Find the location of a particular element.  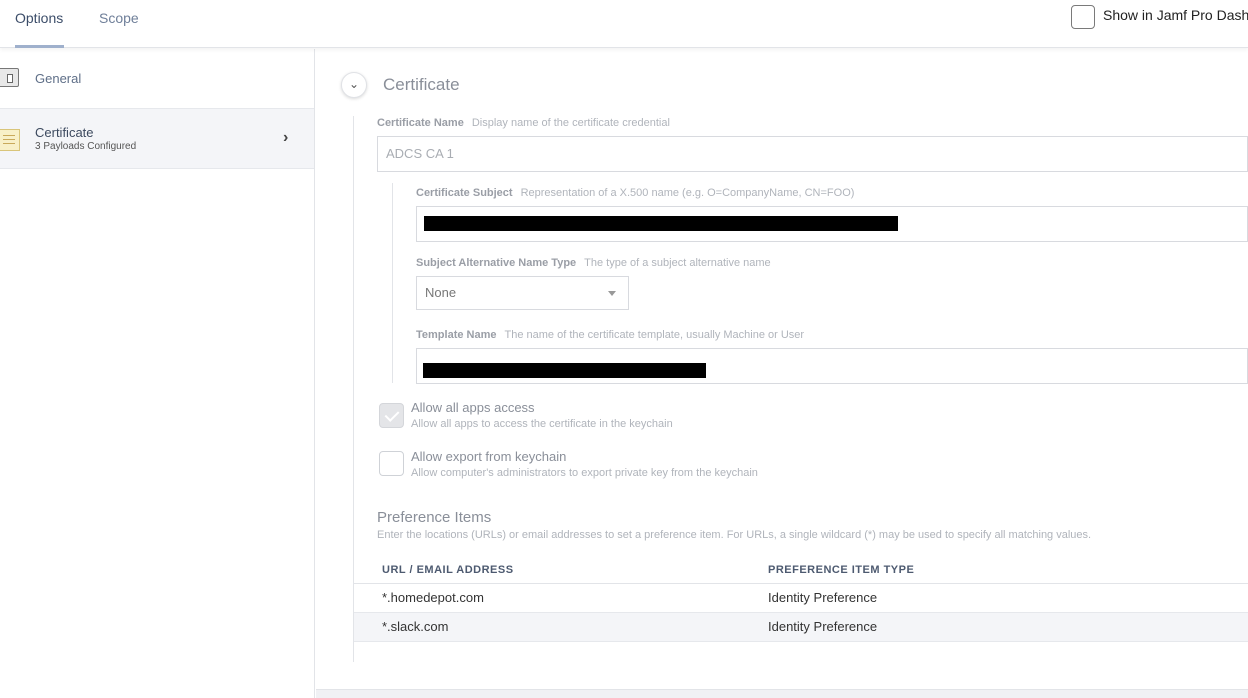

table-row: *.homedepot.com Identity Preference is located at coordinates (801, 598).